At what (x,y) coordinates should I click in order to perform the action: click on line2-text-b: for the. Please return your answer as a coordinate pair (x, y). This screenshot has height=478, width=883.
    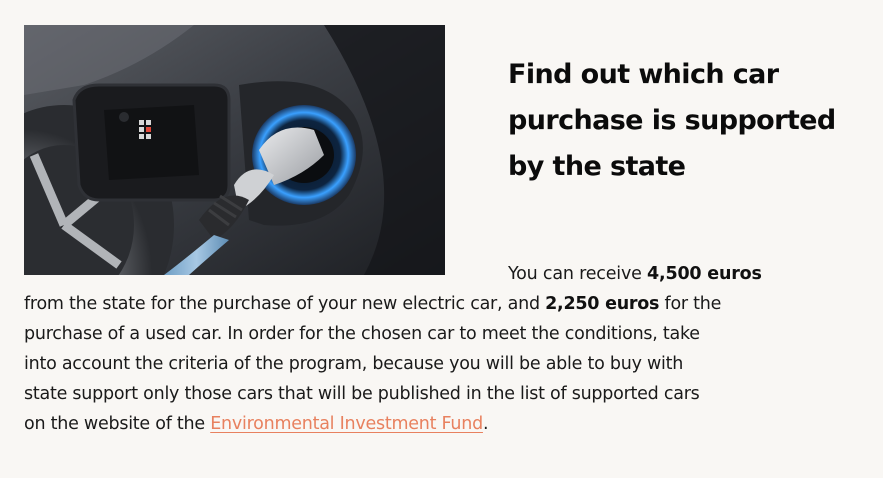
    Looking at the image, I should click on (690, 304).